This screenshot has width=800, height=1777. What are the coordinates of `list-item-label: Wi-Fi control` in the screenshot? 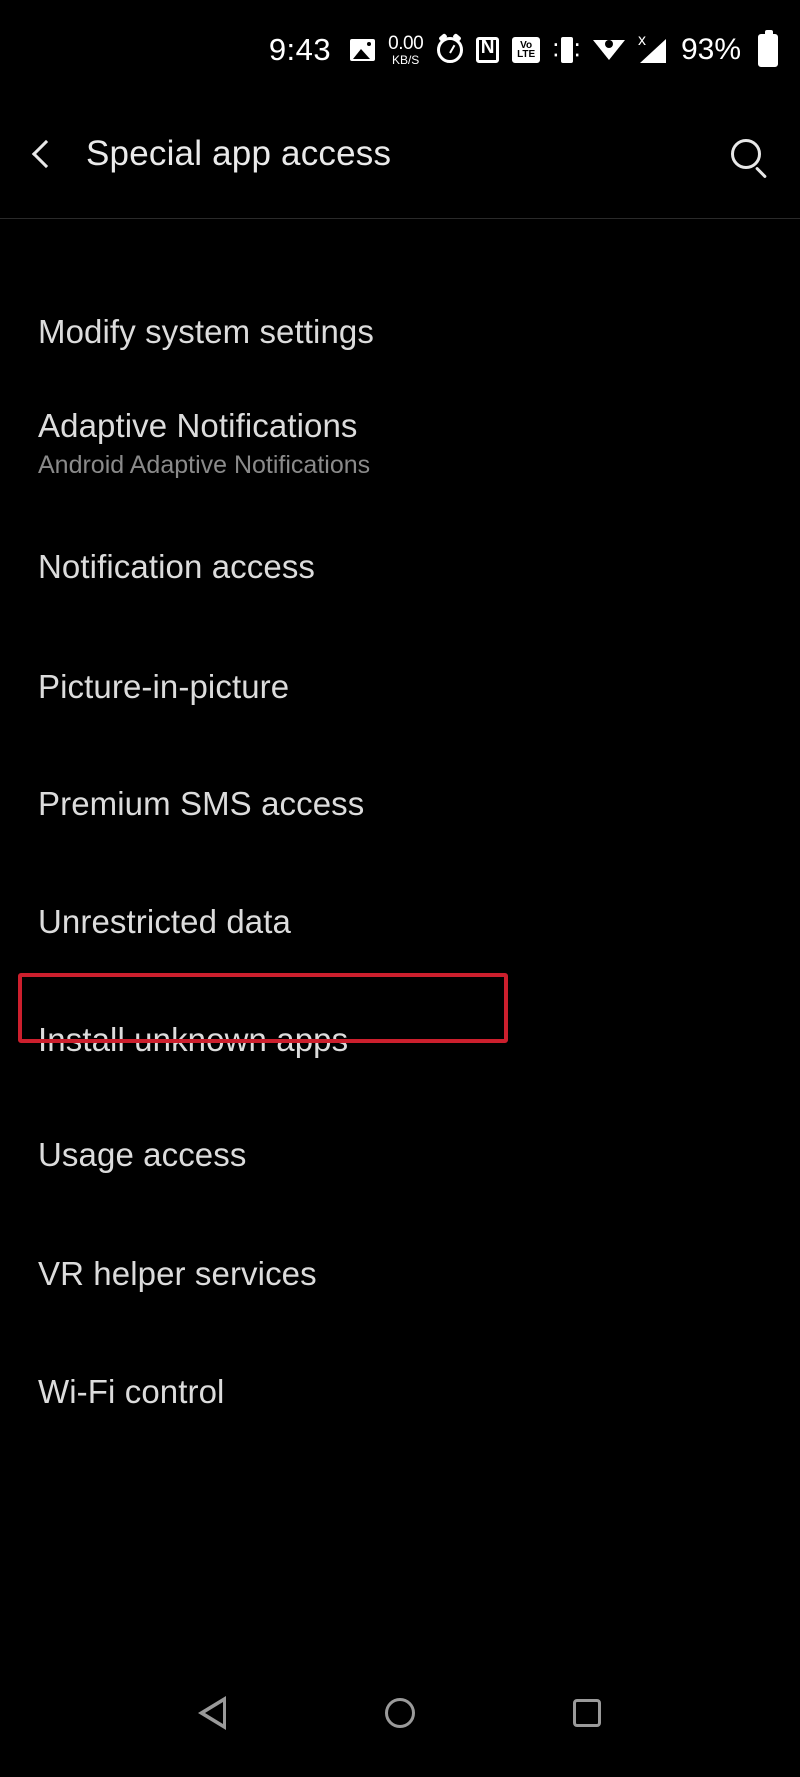 It's located at (131, 1391).